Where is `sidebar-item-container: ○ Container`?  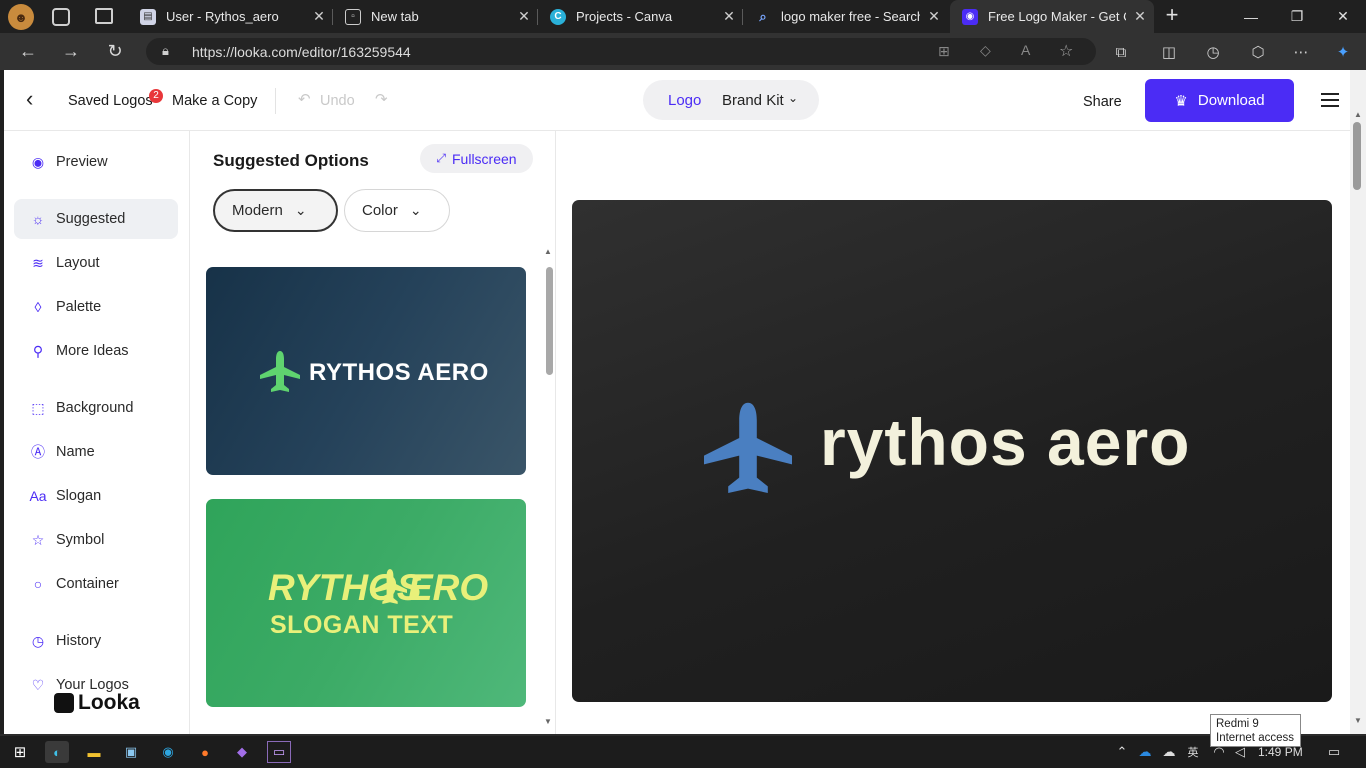
sidebar-item-container: ○ Container is located at coordinates (96, 584).